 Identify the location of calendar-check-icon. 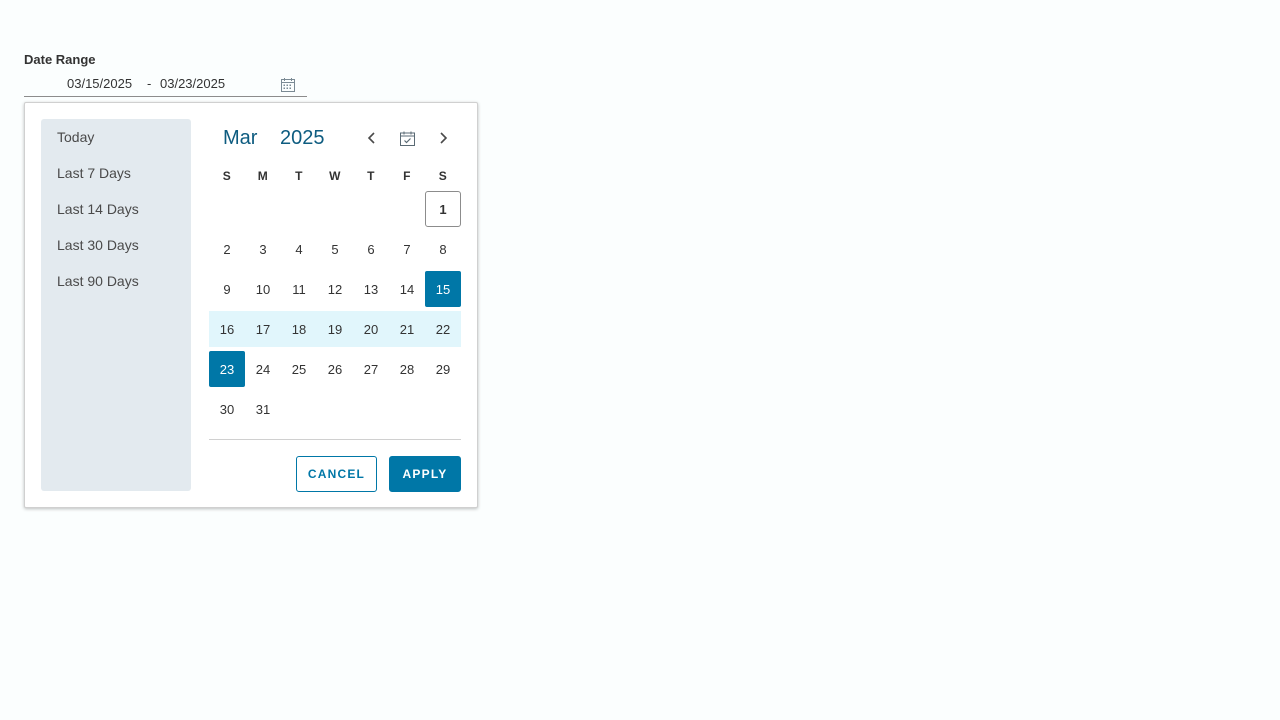
(407, 138).